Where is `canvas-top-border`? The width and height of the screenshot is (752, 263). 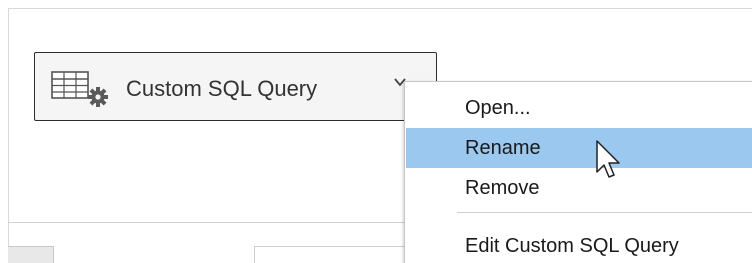 canvas-top-border is located at coordinates (380, 8).